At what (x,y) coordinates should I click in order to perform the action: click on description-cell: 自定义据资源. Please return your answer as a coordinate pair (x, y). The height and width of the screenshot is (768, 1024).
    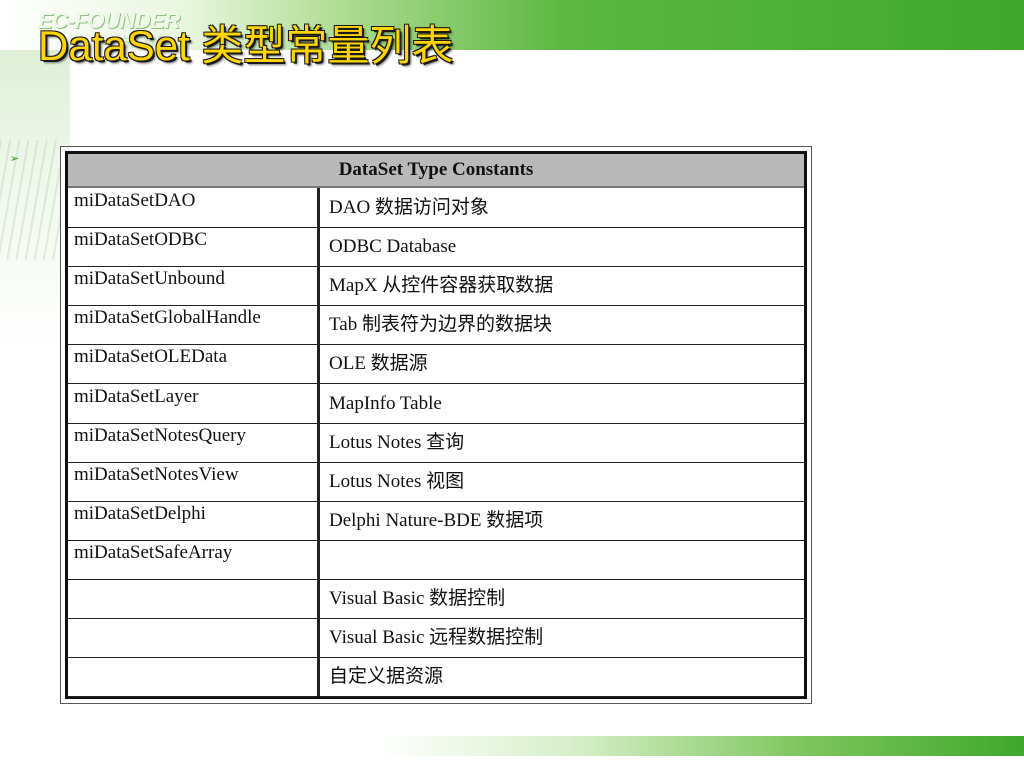
    Looking at the image, I should click on (562, 677).